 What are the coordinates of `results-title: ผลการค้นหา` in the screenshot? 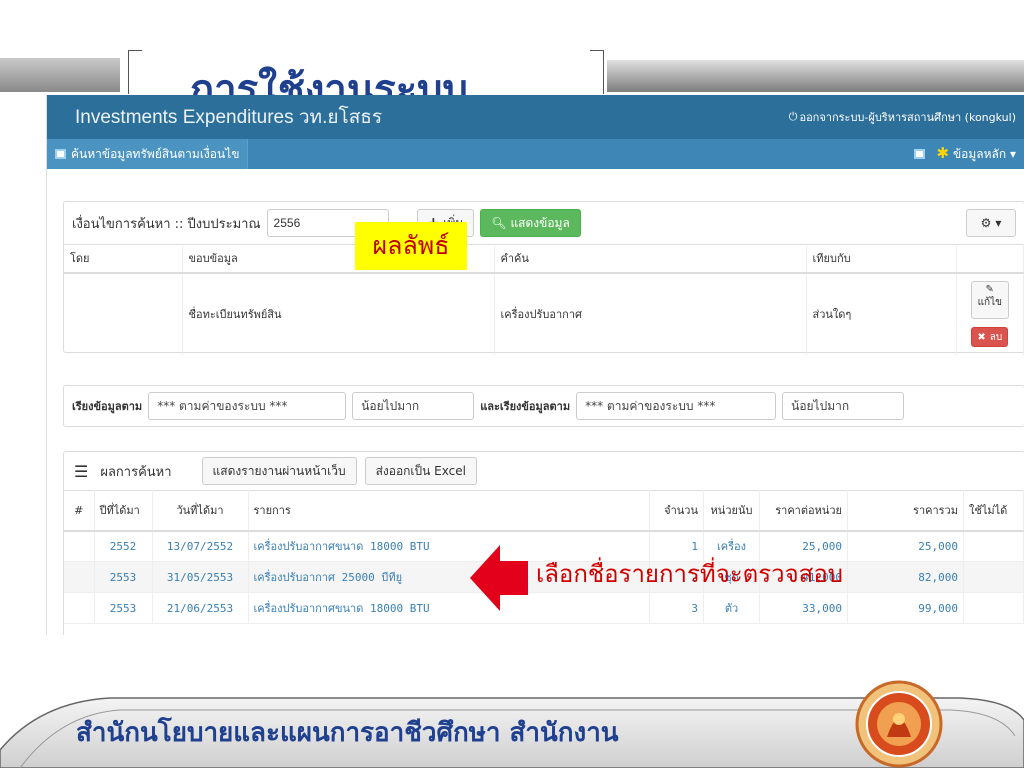 It's located at (136, 472).